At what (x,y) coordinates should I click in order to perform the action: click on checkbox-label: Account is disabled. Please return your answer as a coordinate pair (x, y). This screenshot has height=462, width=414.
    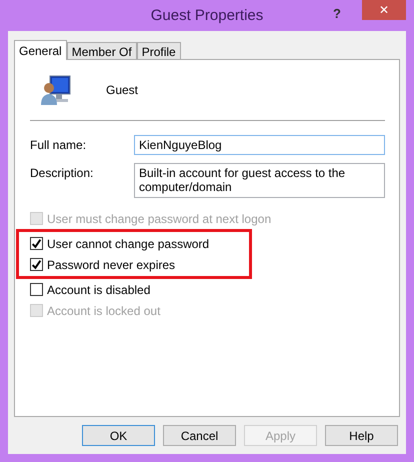
    Looking at the image, I should click on (98, 289).